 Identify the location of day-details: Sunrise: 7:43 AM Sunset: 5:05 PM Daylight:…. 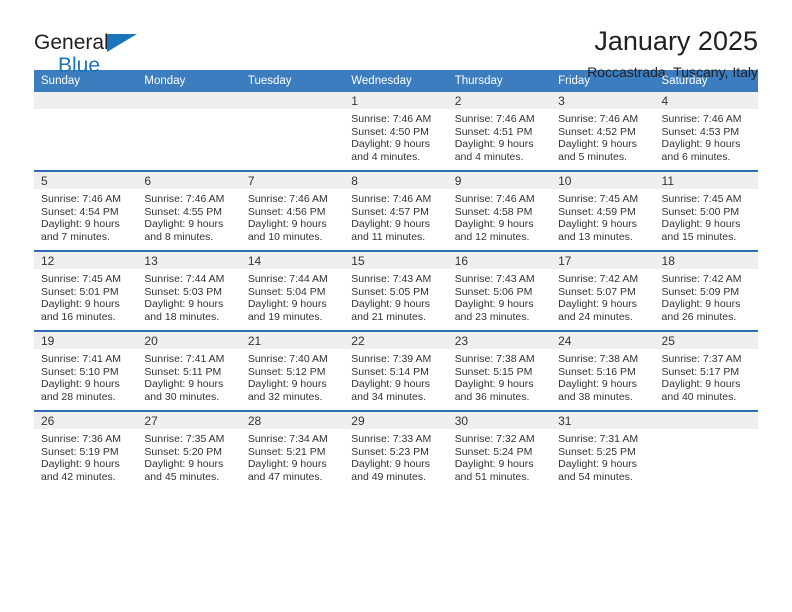
(395, 296).